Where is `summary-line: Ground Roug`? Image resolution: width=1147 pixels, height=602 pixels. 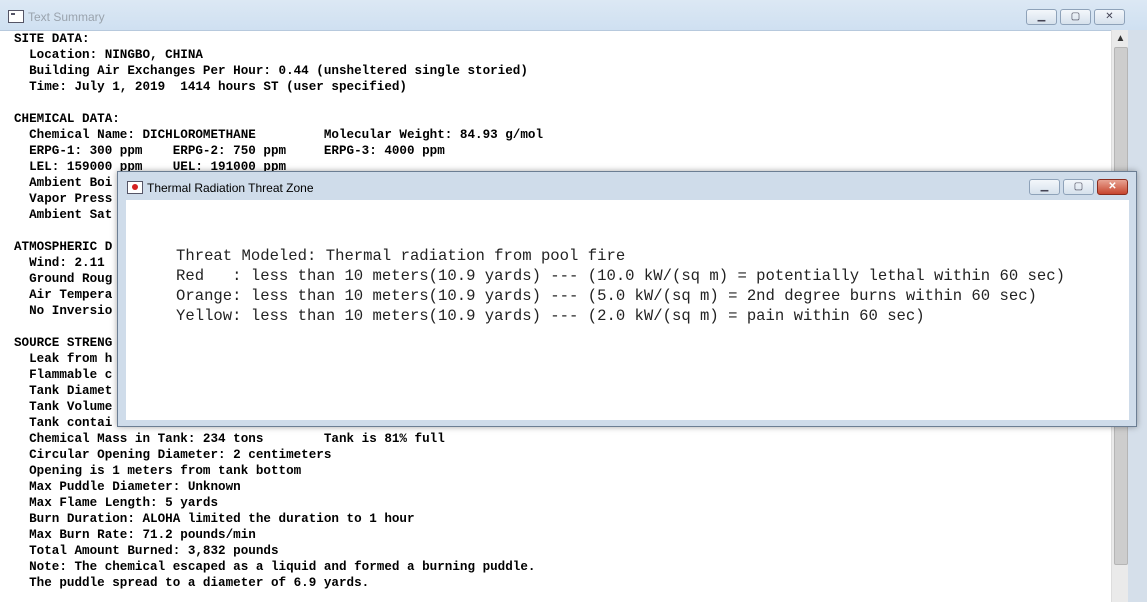 summary-line: Ground Roug is located at coordinates (63, 279).